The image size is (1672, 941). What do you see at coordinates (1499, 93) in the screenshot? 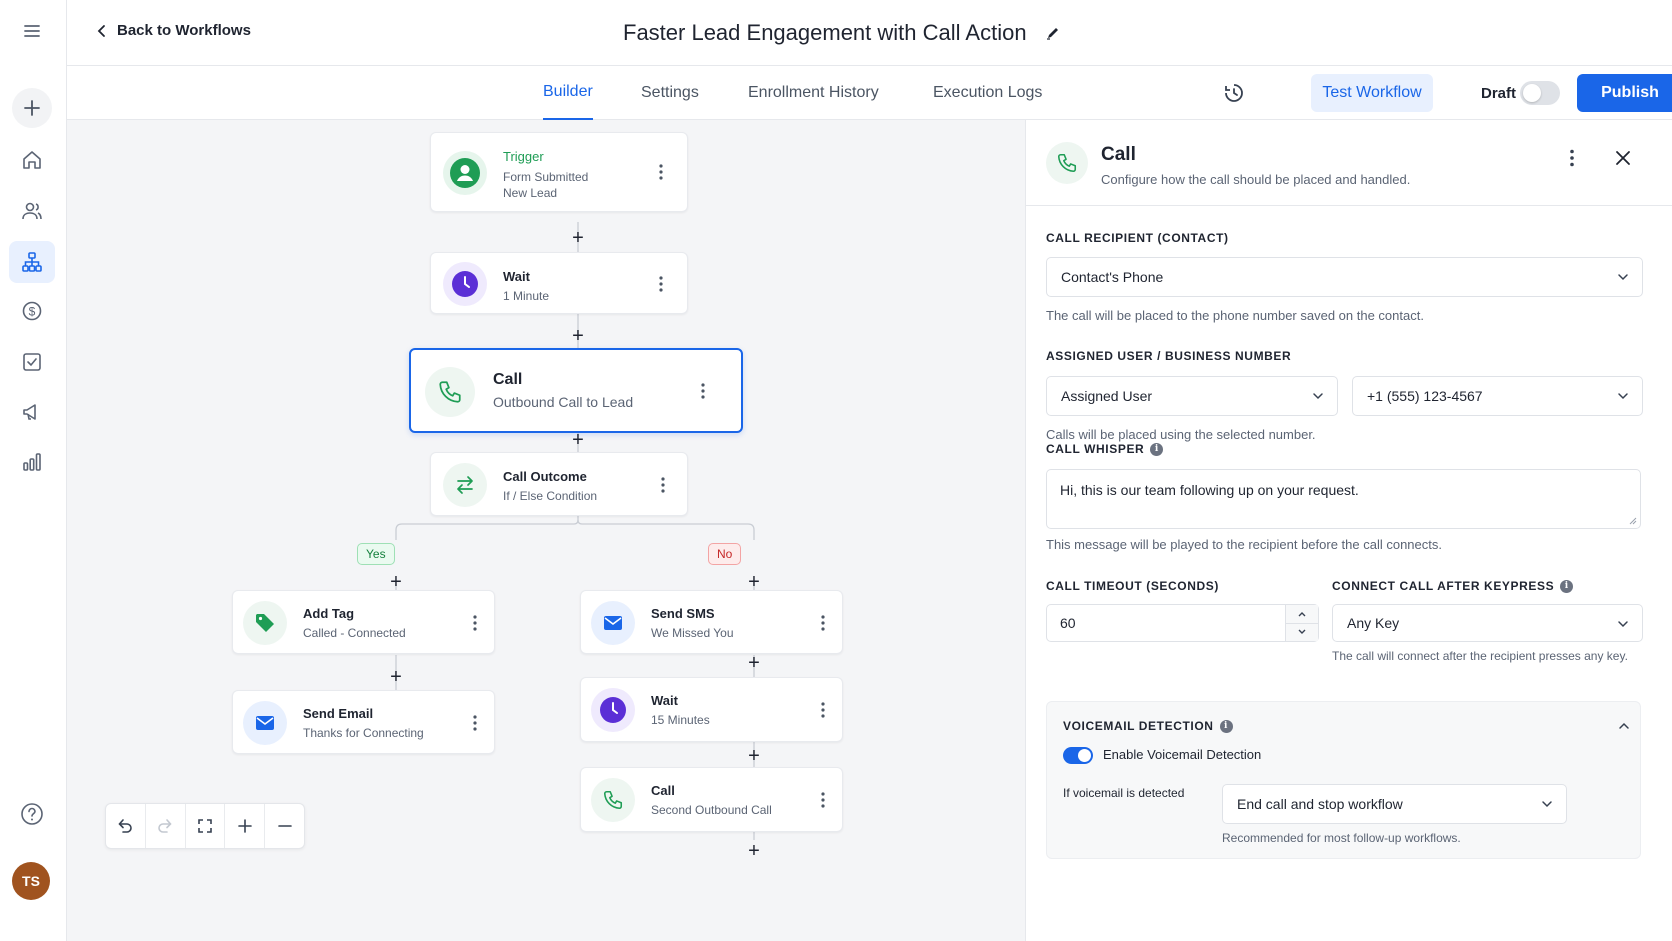
I see `draft-label: Draft` at bounding box center [1499, 93].